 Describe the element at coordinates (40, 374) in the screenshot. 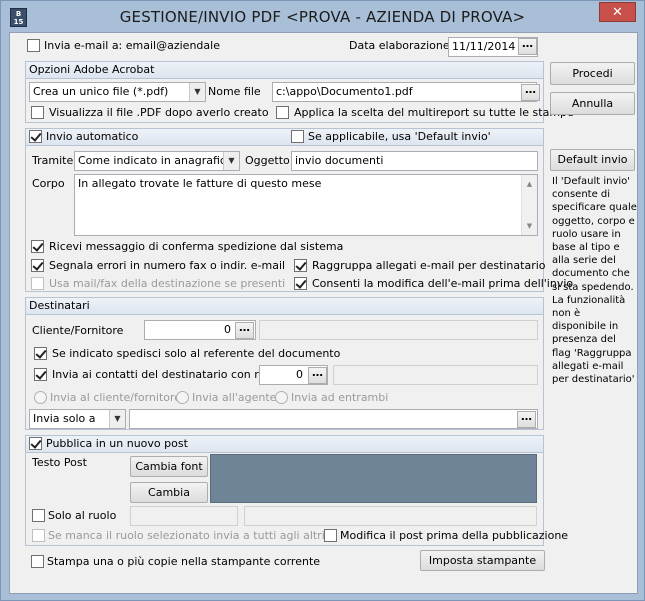

I see `contatti-checkbox` at that location.